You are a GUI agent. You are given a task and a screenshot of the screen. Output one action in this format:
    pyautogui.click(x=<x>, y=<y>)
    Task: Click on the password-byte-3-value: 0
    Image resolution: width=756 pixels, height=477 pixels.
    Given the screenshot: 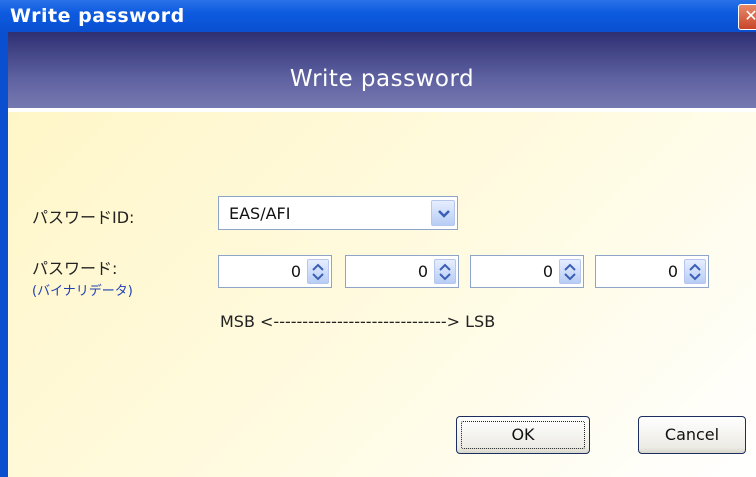 What is the action you would take?
    pyautogui.click(x=547, y=271)
    